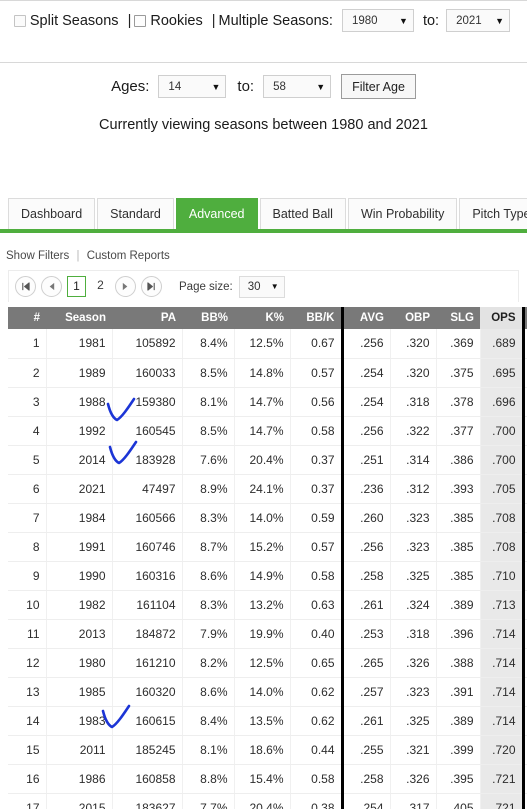  Describe the element at coordinates (100, 286) in the screenshot. I see `page-number-2: 2` at that location.